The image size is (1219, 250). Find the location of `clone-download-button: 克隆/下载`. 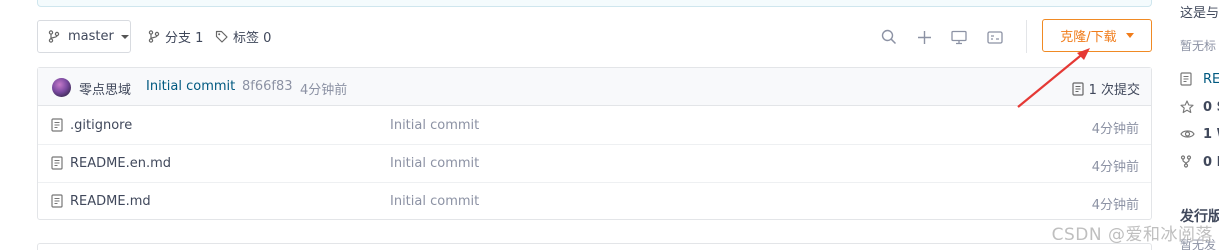

clone-download-button: 克隆/下载 is located at coordinates (1097, 35).